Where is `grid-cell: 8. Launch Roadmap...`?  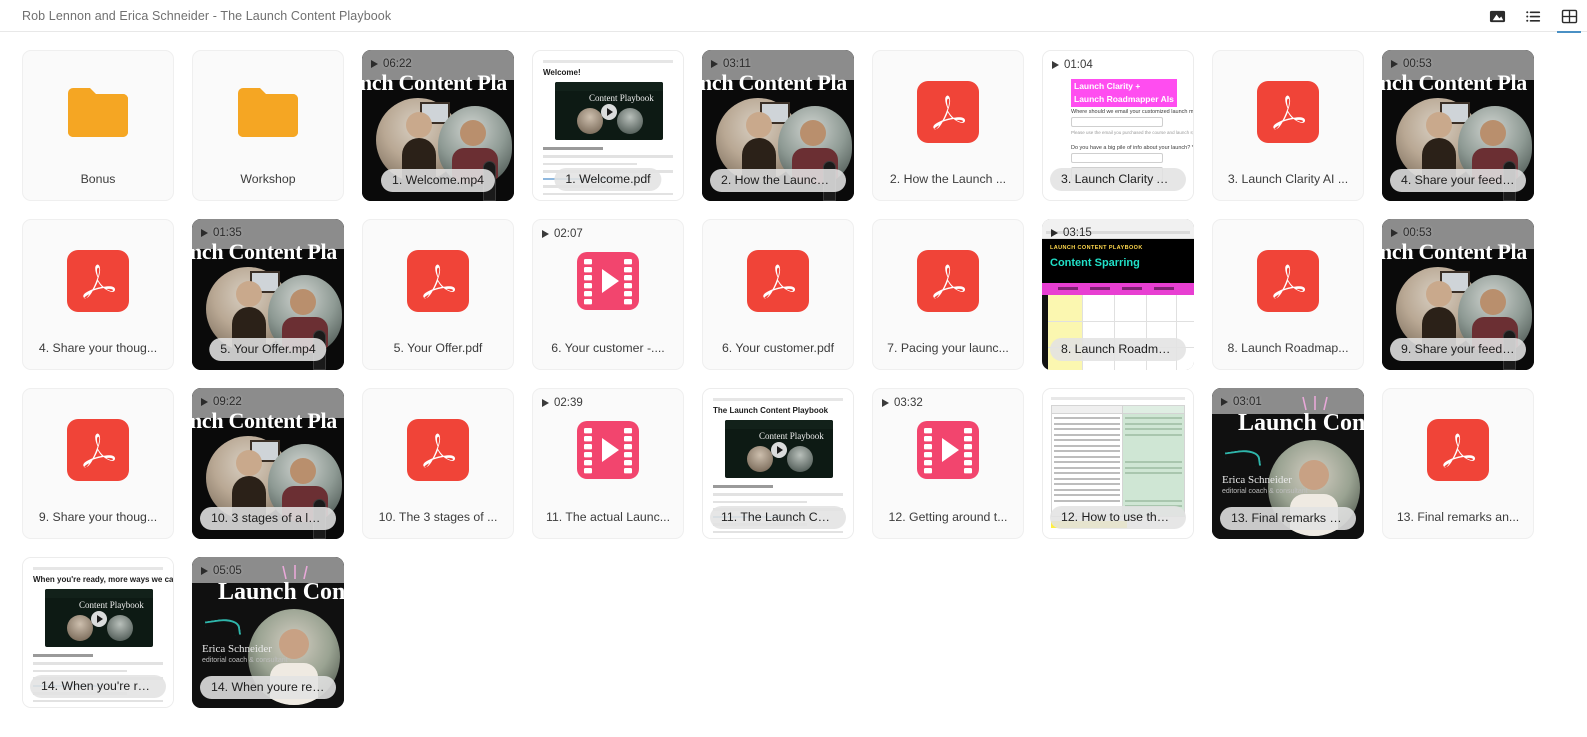
grid-cell: 8. Launch Roadmap... is located at coordinates (1288, 294).